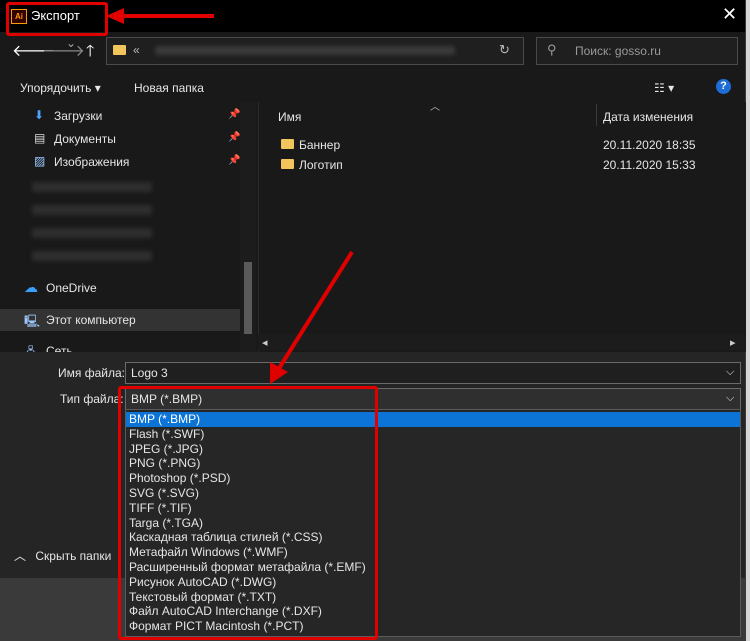 The width and height of the screenshot is (750, 641). What do you see at coordinates (149, 373) in the screenshot?
I see `filename-value: Logo 3` at bounding box center [149, 373].